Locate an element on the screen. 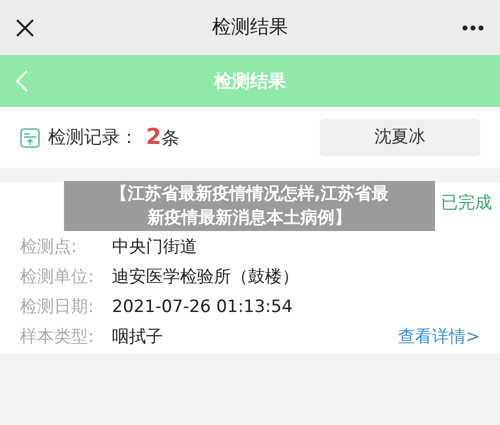  banner-text: 新疫情最新消息本土病例】 is located at coordinates (250, 218).